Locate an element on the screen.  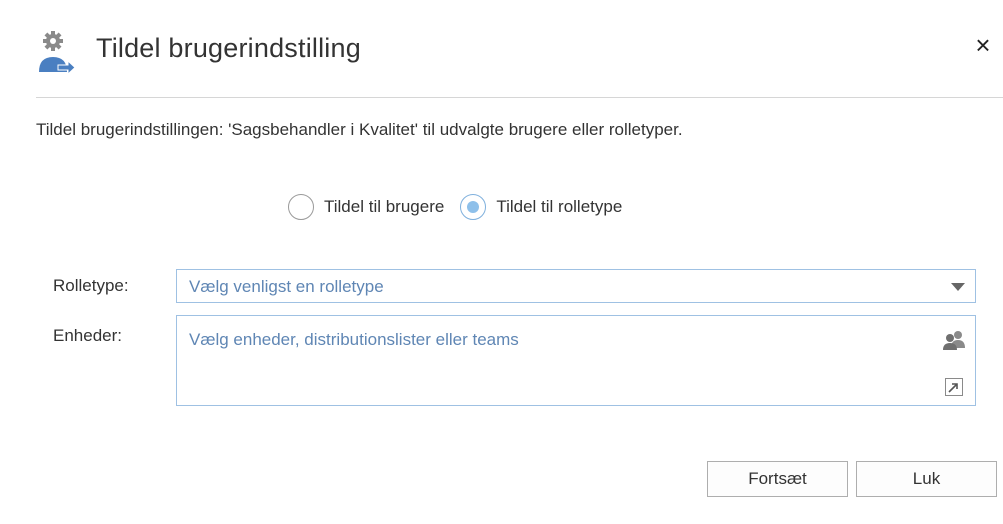
user-settings-icon is located at coordinates (57, 52).